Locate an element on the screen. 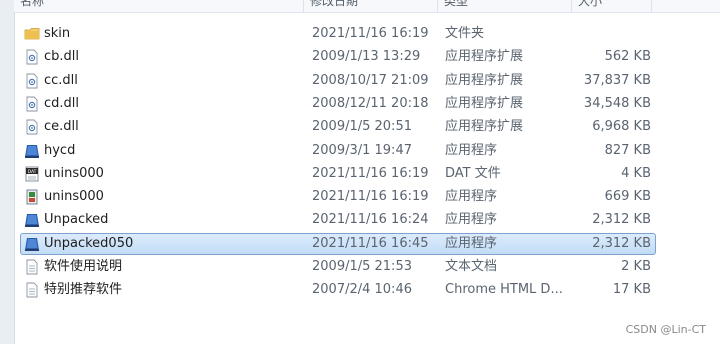 This screenshot has width=720, height=344. file-row: Unpacked050 2021/11/16 16:45 应用程序 2,312 KB is located at coordinates (338, 243).